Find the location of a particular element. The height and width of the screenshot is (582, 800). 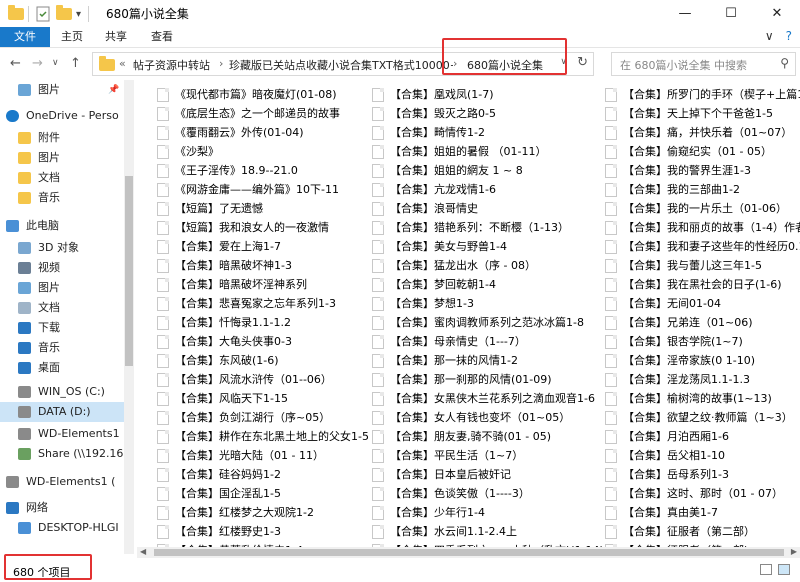

file-item: 【短篇】我和浪女人的一夜激情 is located at coordinates (277, 228).